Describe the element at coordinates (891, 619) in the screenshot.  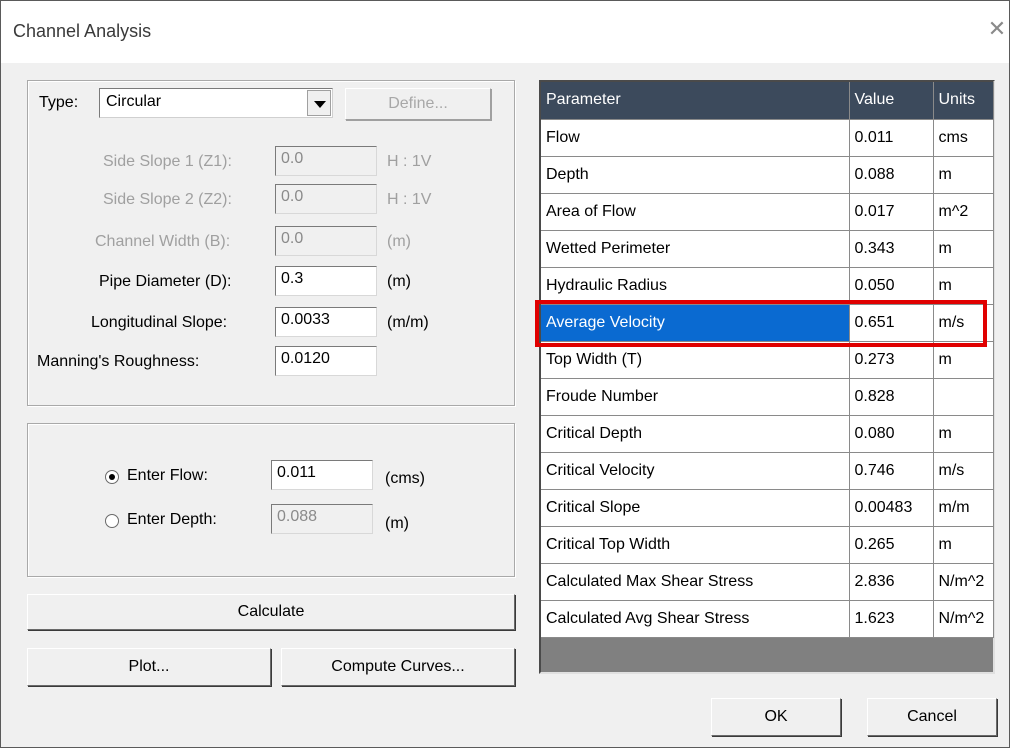
I see `value-cell: 1.623` at that location.